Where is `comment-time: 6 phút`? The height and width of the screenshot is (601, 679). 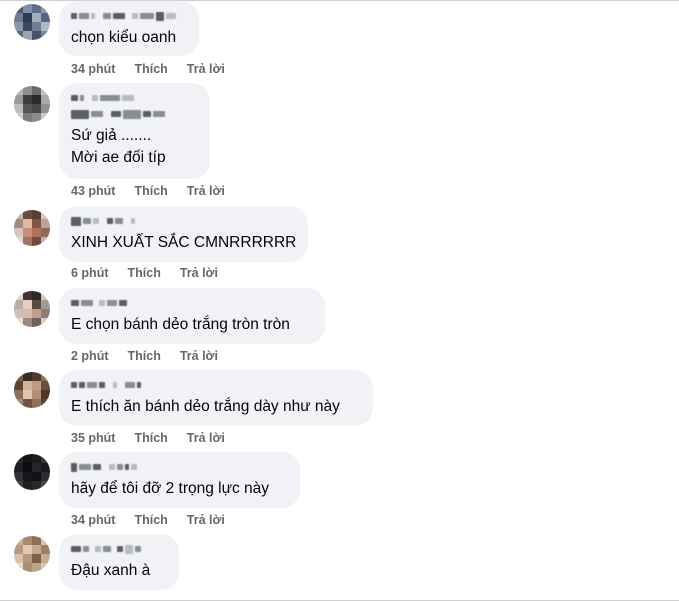
comment-time: 6 phút is located at coordinates (90, 273).